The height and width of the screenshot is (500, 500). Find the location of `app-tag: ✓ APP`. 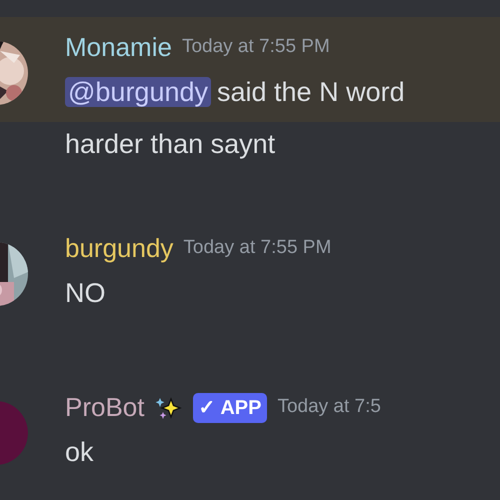

app-tag: ✓ APP is located at coordinates (230, 407).